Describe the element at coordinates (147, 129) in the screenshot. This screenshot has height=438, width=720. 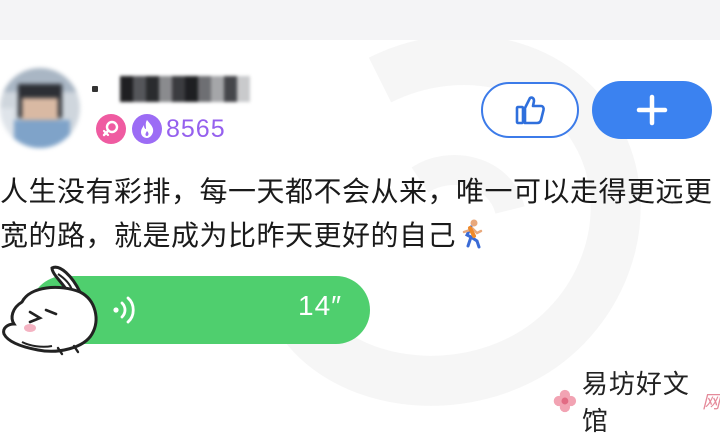
I see `flame-icon` at that location.